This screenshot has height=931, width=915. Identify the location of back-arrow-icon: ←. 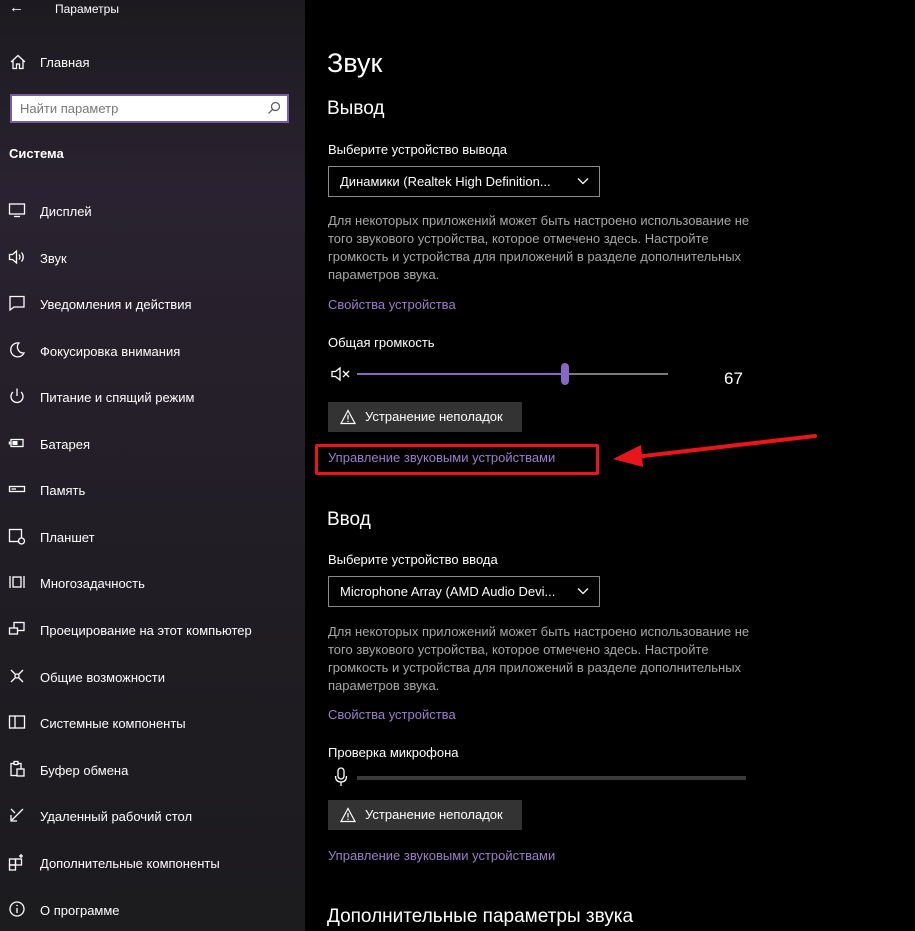
(16, 8).